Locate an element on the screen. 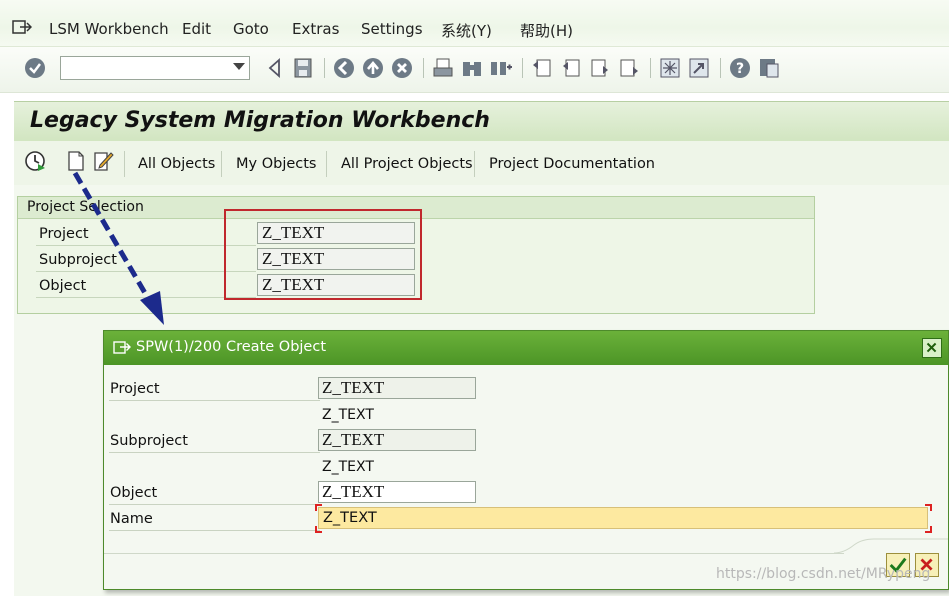  menu-goto: Goto is located at coordinates (251, 29).